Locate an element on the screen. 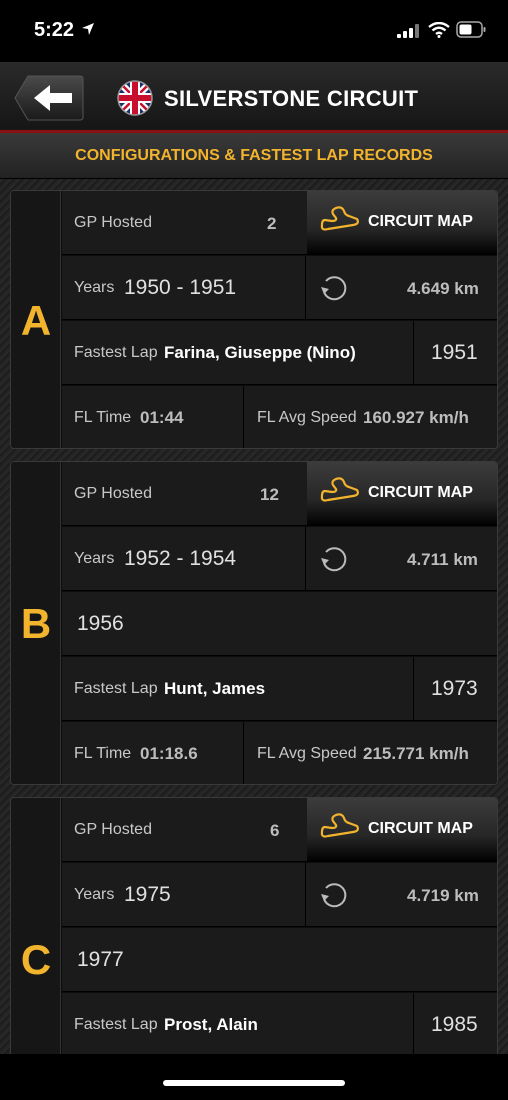 This screenshot has height=1100, width=508. config-letter-column: A is located at coordinates (36, 319).